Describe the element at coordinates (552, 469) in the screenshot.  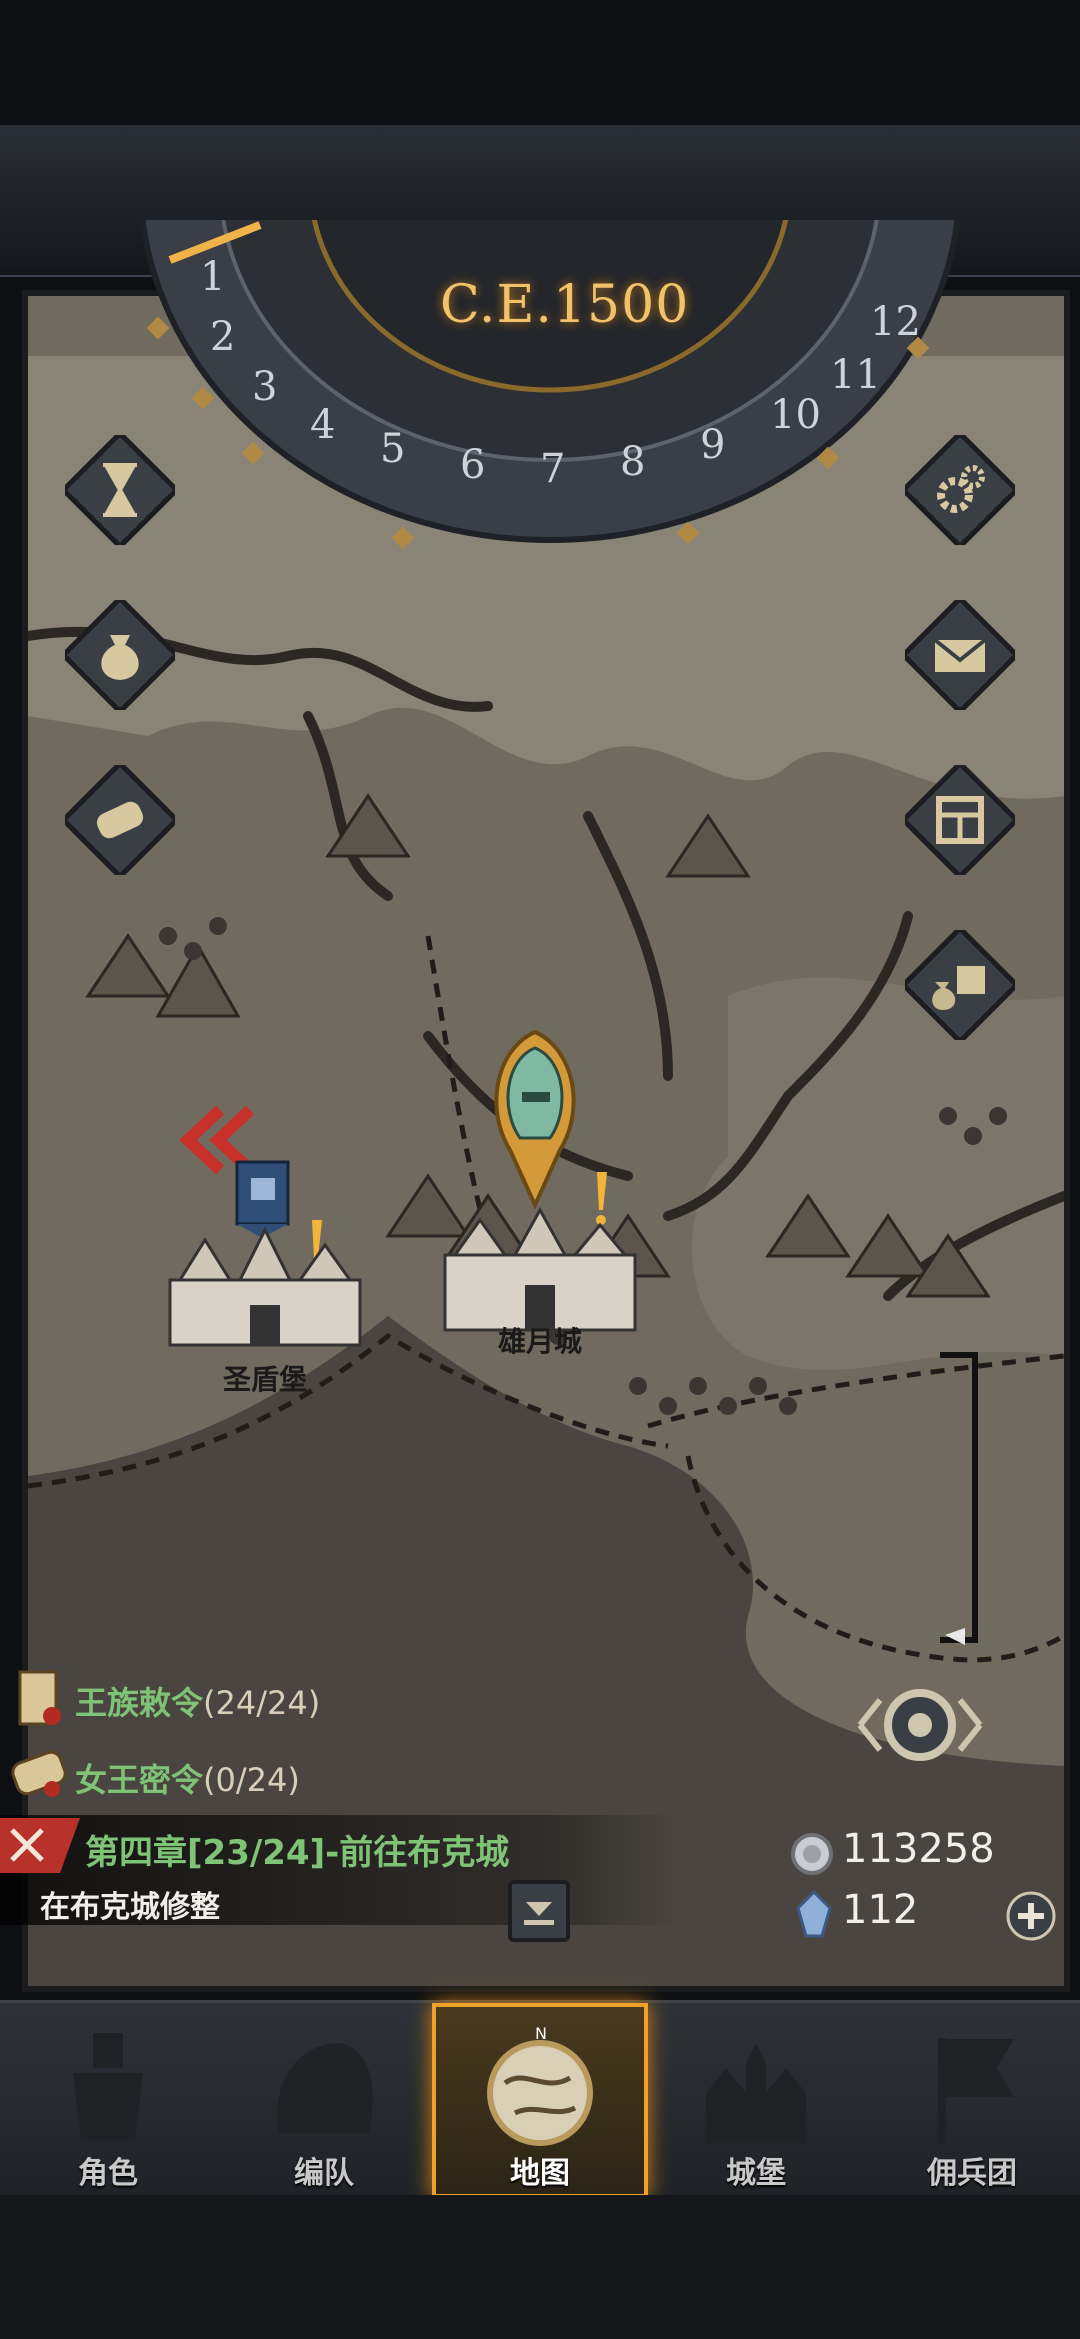
I see `month-7: 7` at that location.